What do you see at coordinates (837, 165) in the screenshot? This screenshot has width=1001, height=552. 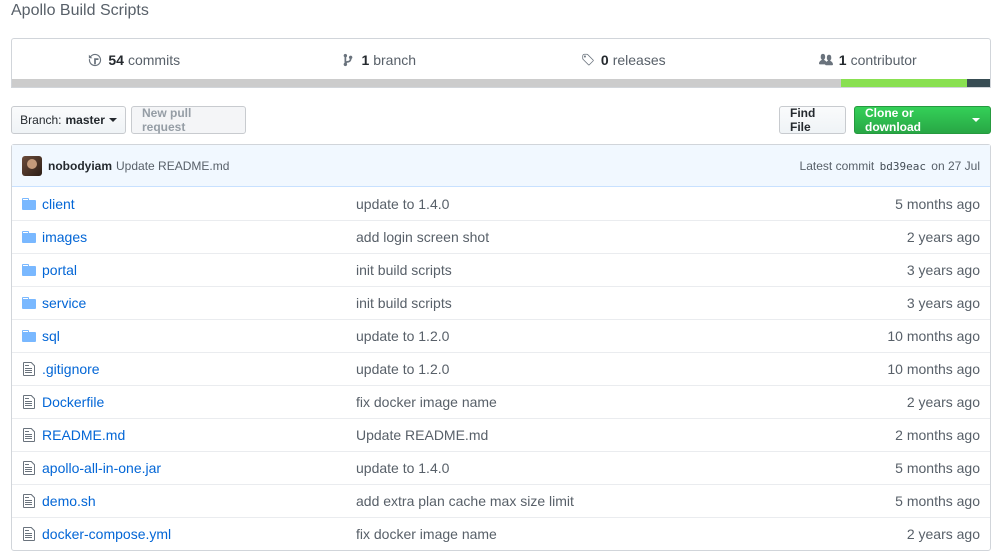 I see `latest-commit-label: Latest commit` at bounding box center [837, 165].